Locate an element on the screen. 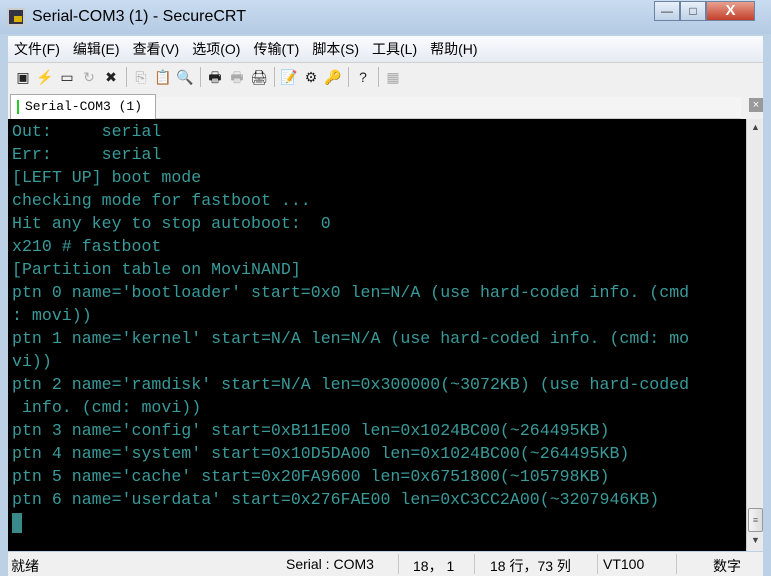  scroll-up-icon: ▲ is located at coordinates (755, 127).